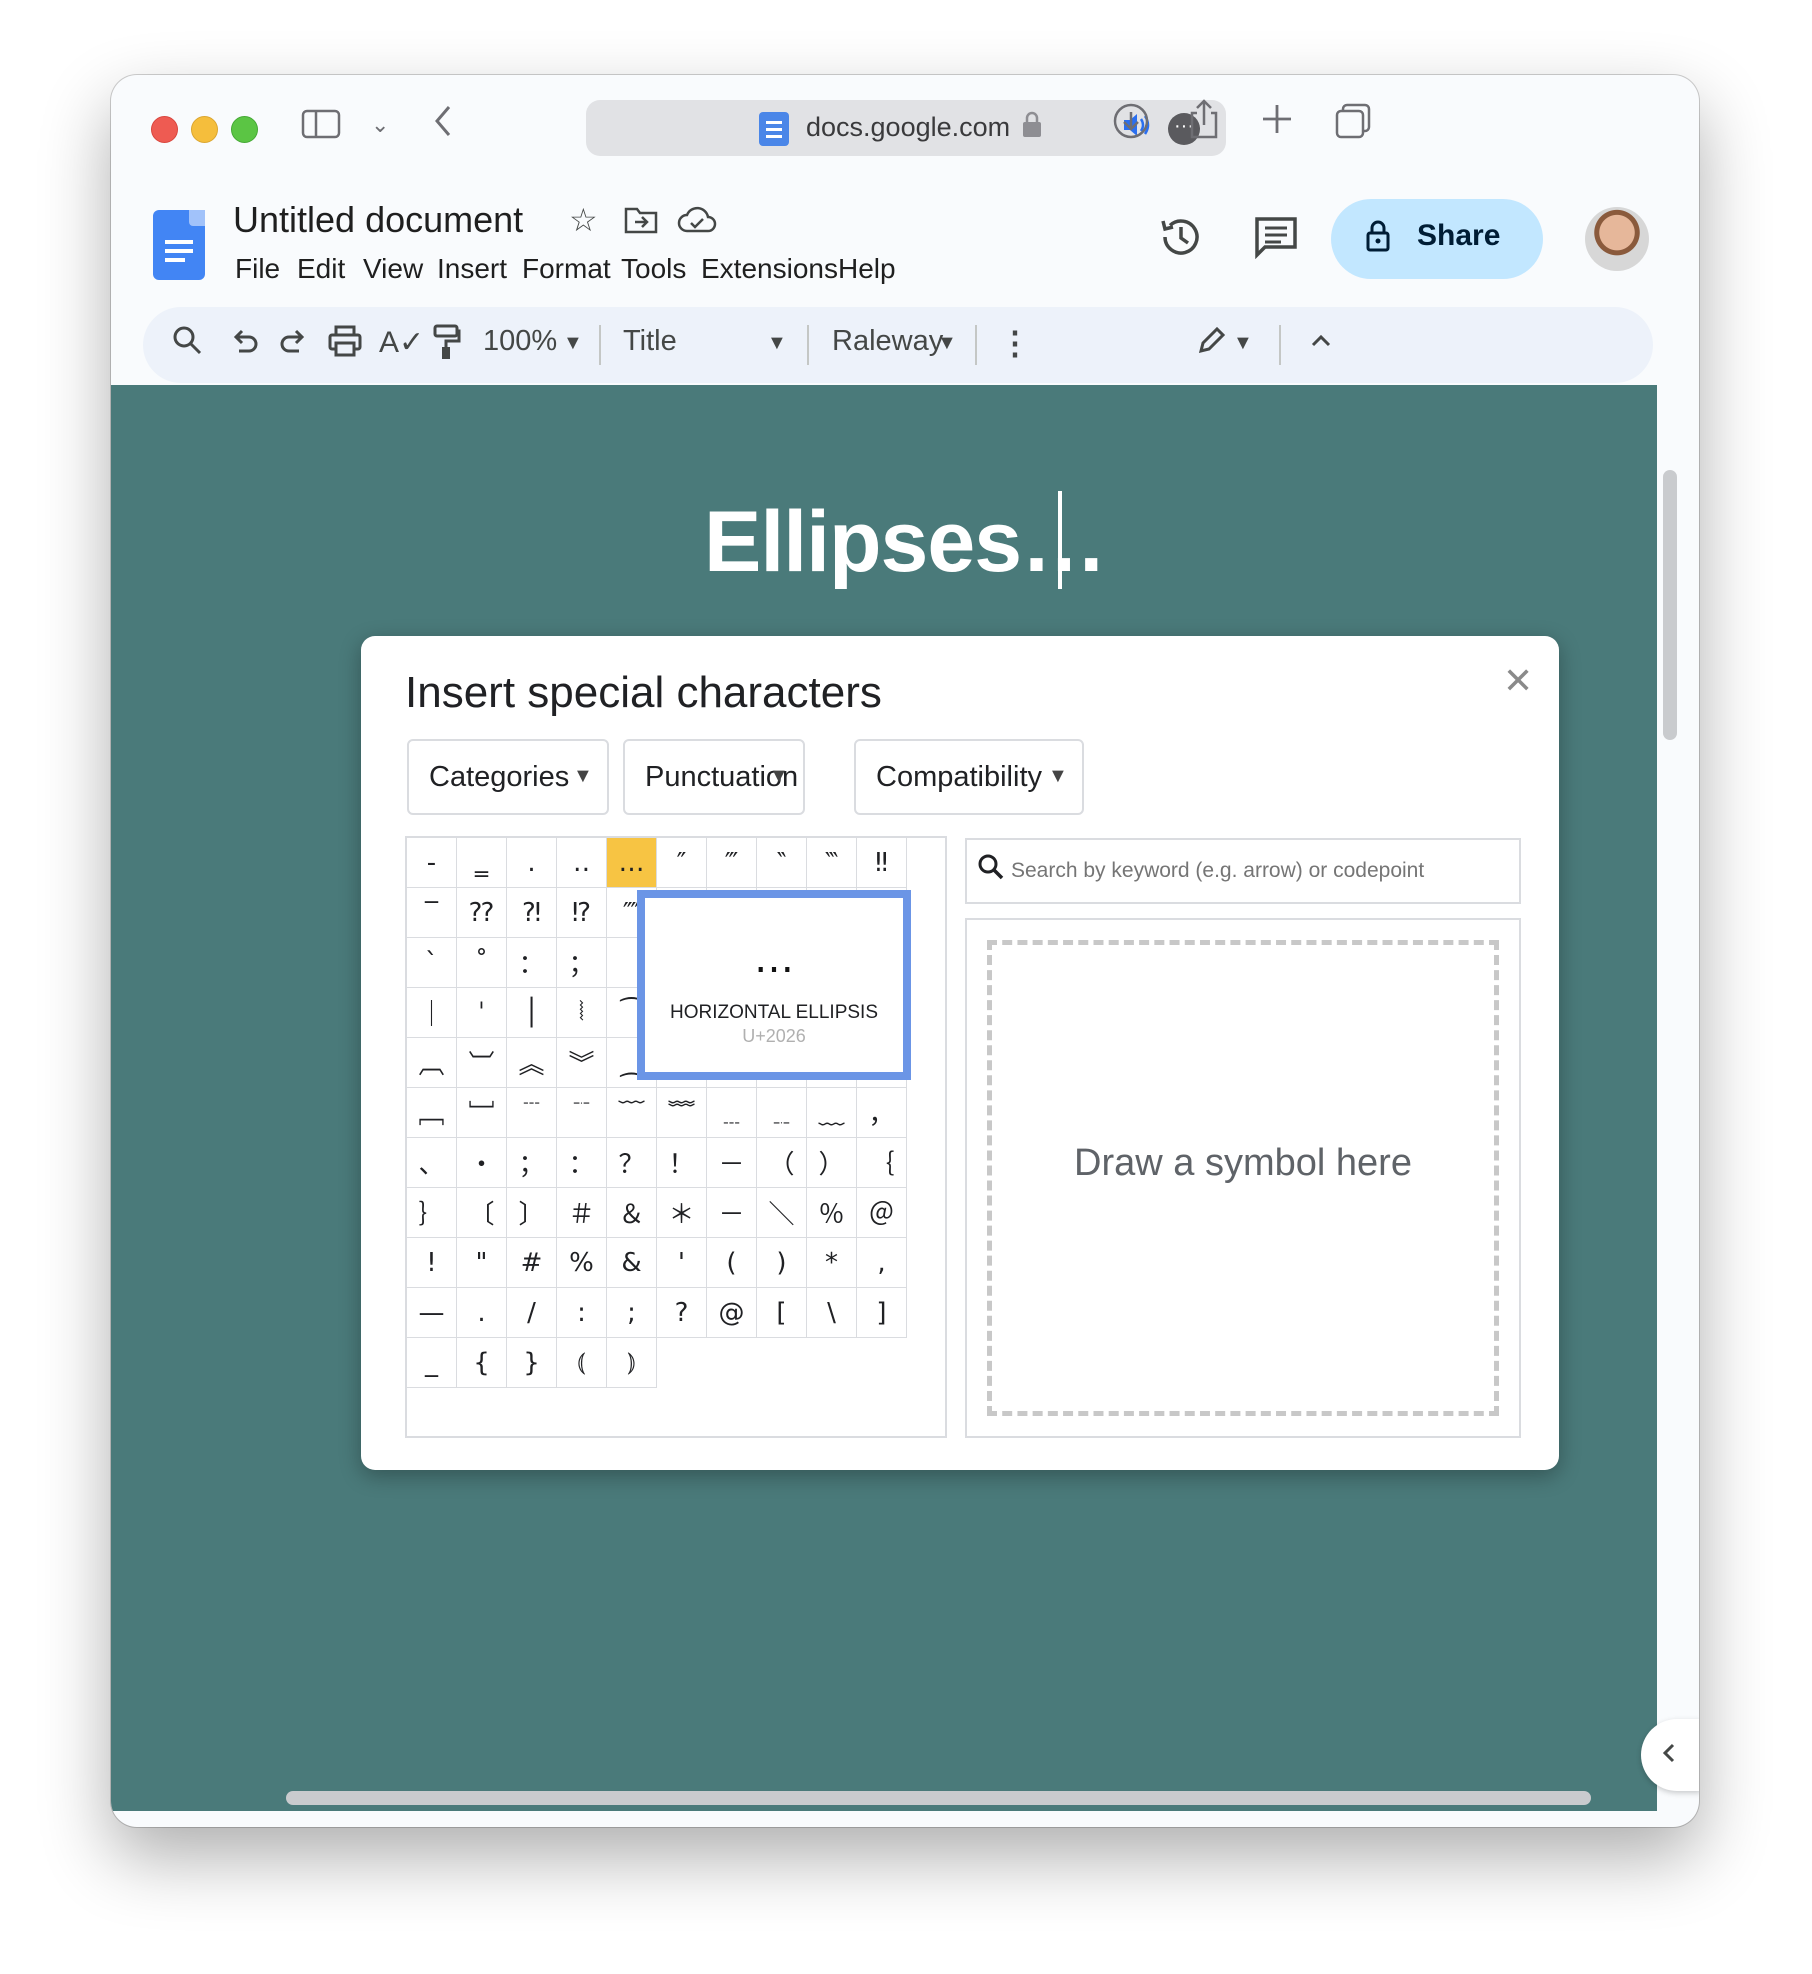  I want to click on character-cell: ], so click(882, 1313).